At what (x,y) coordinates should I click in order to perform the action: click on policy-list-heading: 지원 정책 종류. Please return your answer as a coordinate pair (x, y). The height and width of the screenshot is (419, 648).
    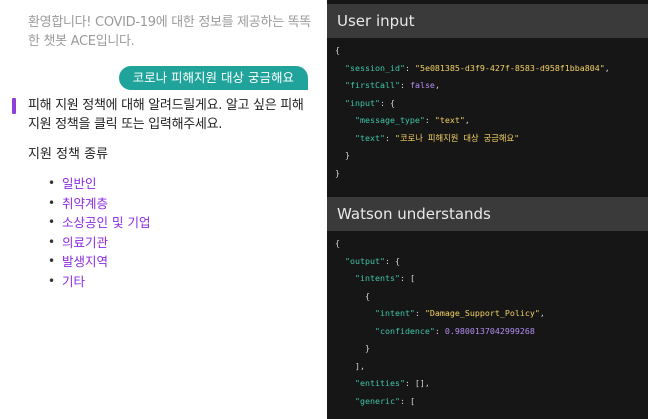
    Looking at the image, I should click on (68, 154).